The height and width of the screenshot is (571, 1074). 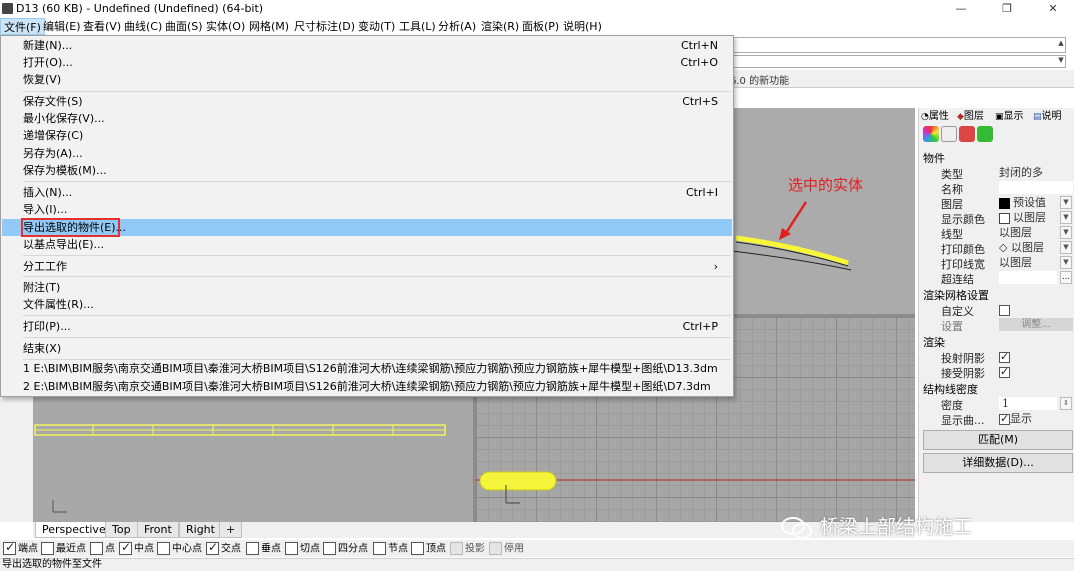 I want to click on annotation-selected-solid: 选中的实体, so click(x=826, y=185).